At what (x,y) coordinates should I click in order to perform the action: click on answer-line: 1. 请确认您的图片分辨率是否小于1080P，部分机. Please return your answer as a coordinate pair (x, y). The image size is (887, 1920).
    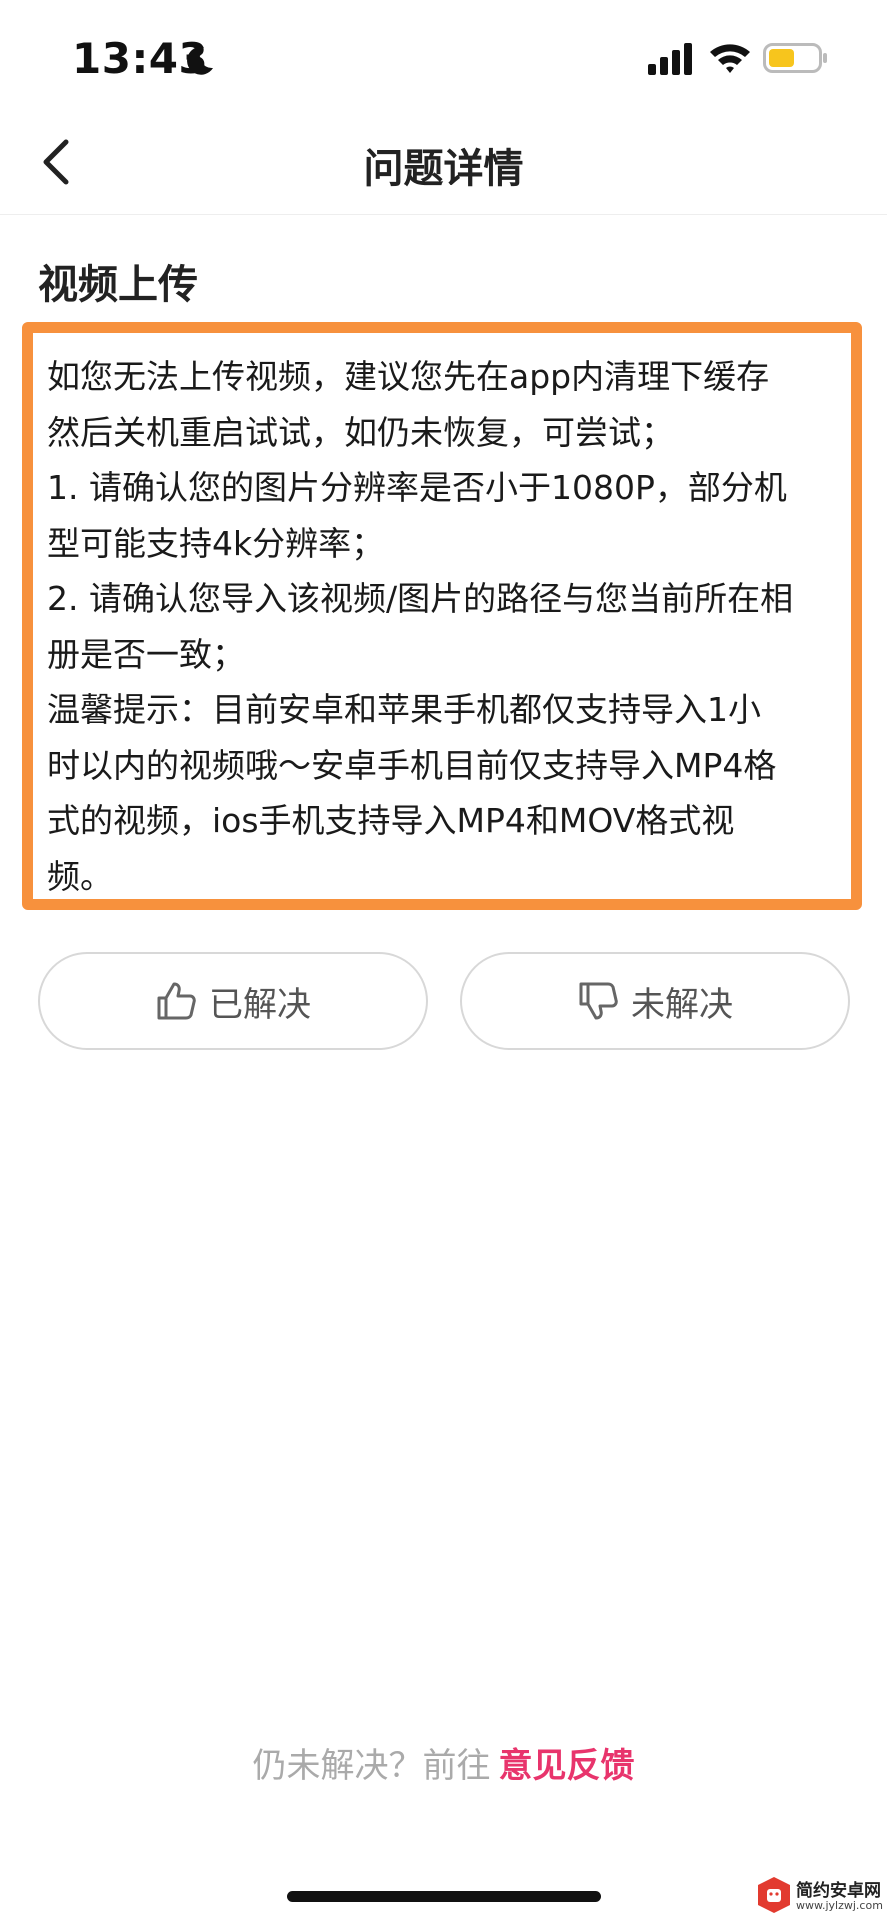
    Looking at the image, I should click on (417, 487).